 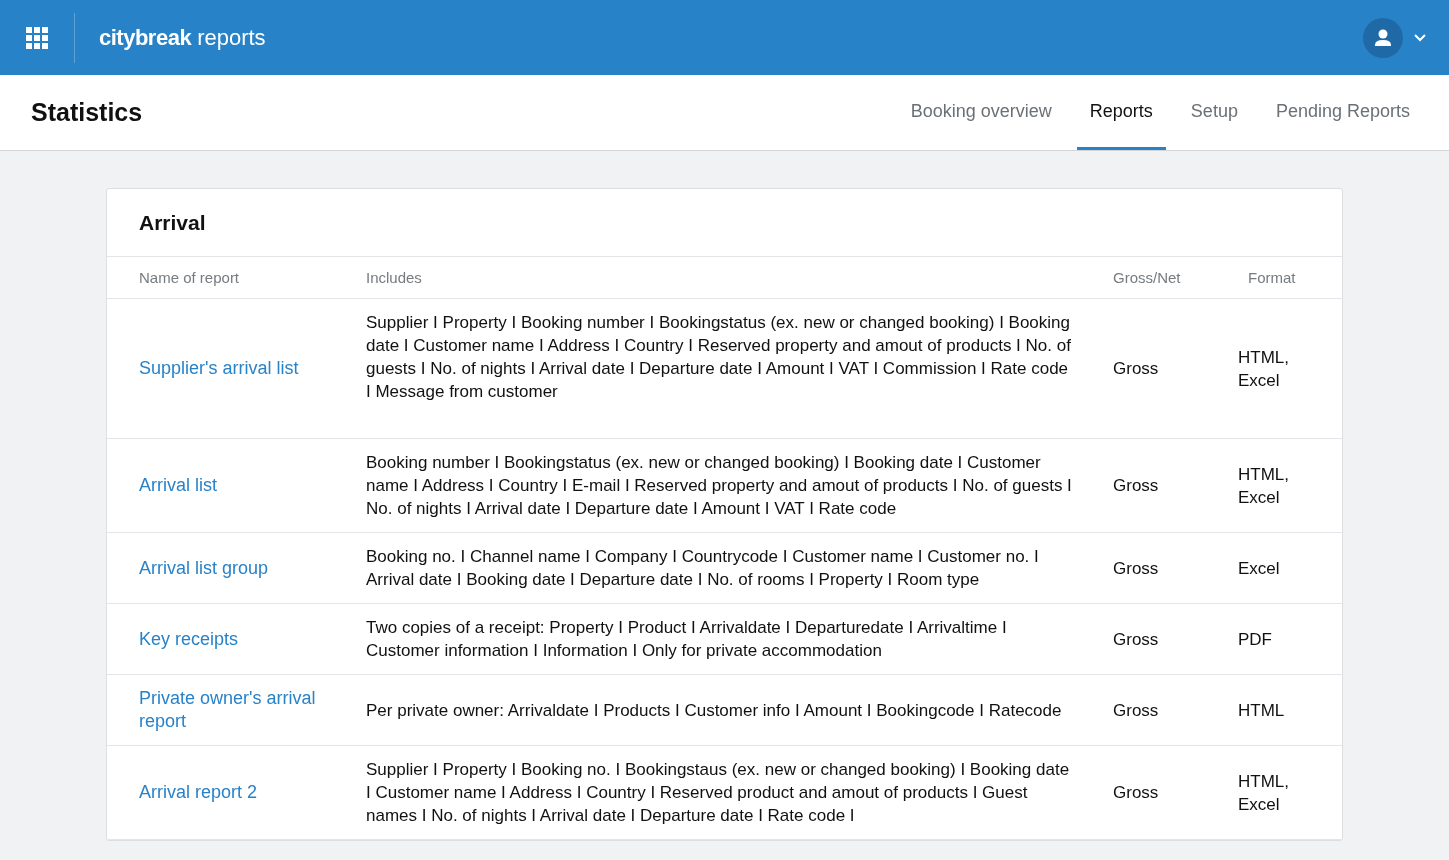 I want to click on card-title: Arrival, so click(x=724, y=223).